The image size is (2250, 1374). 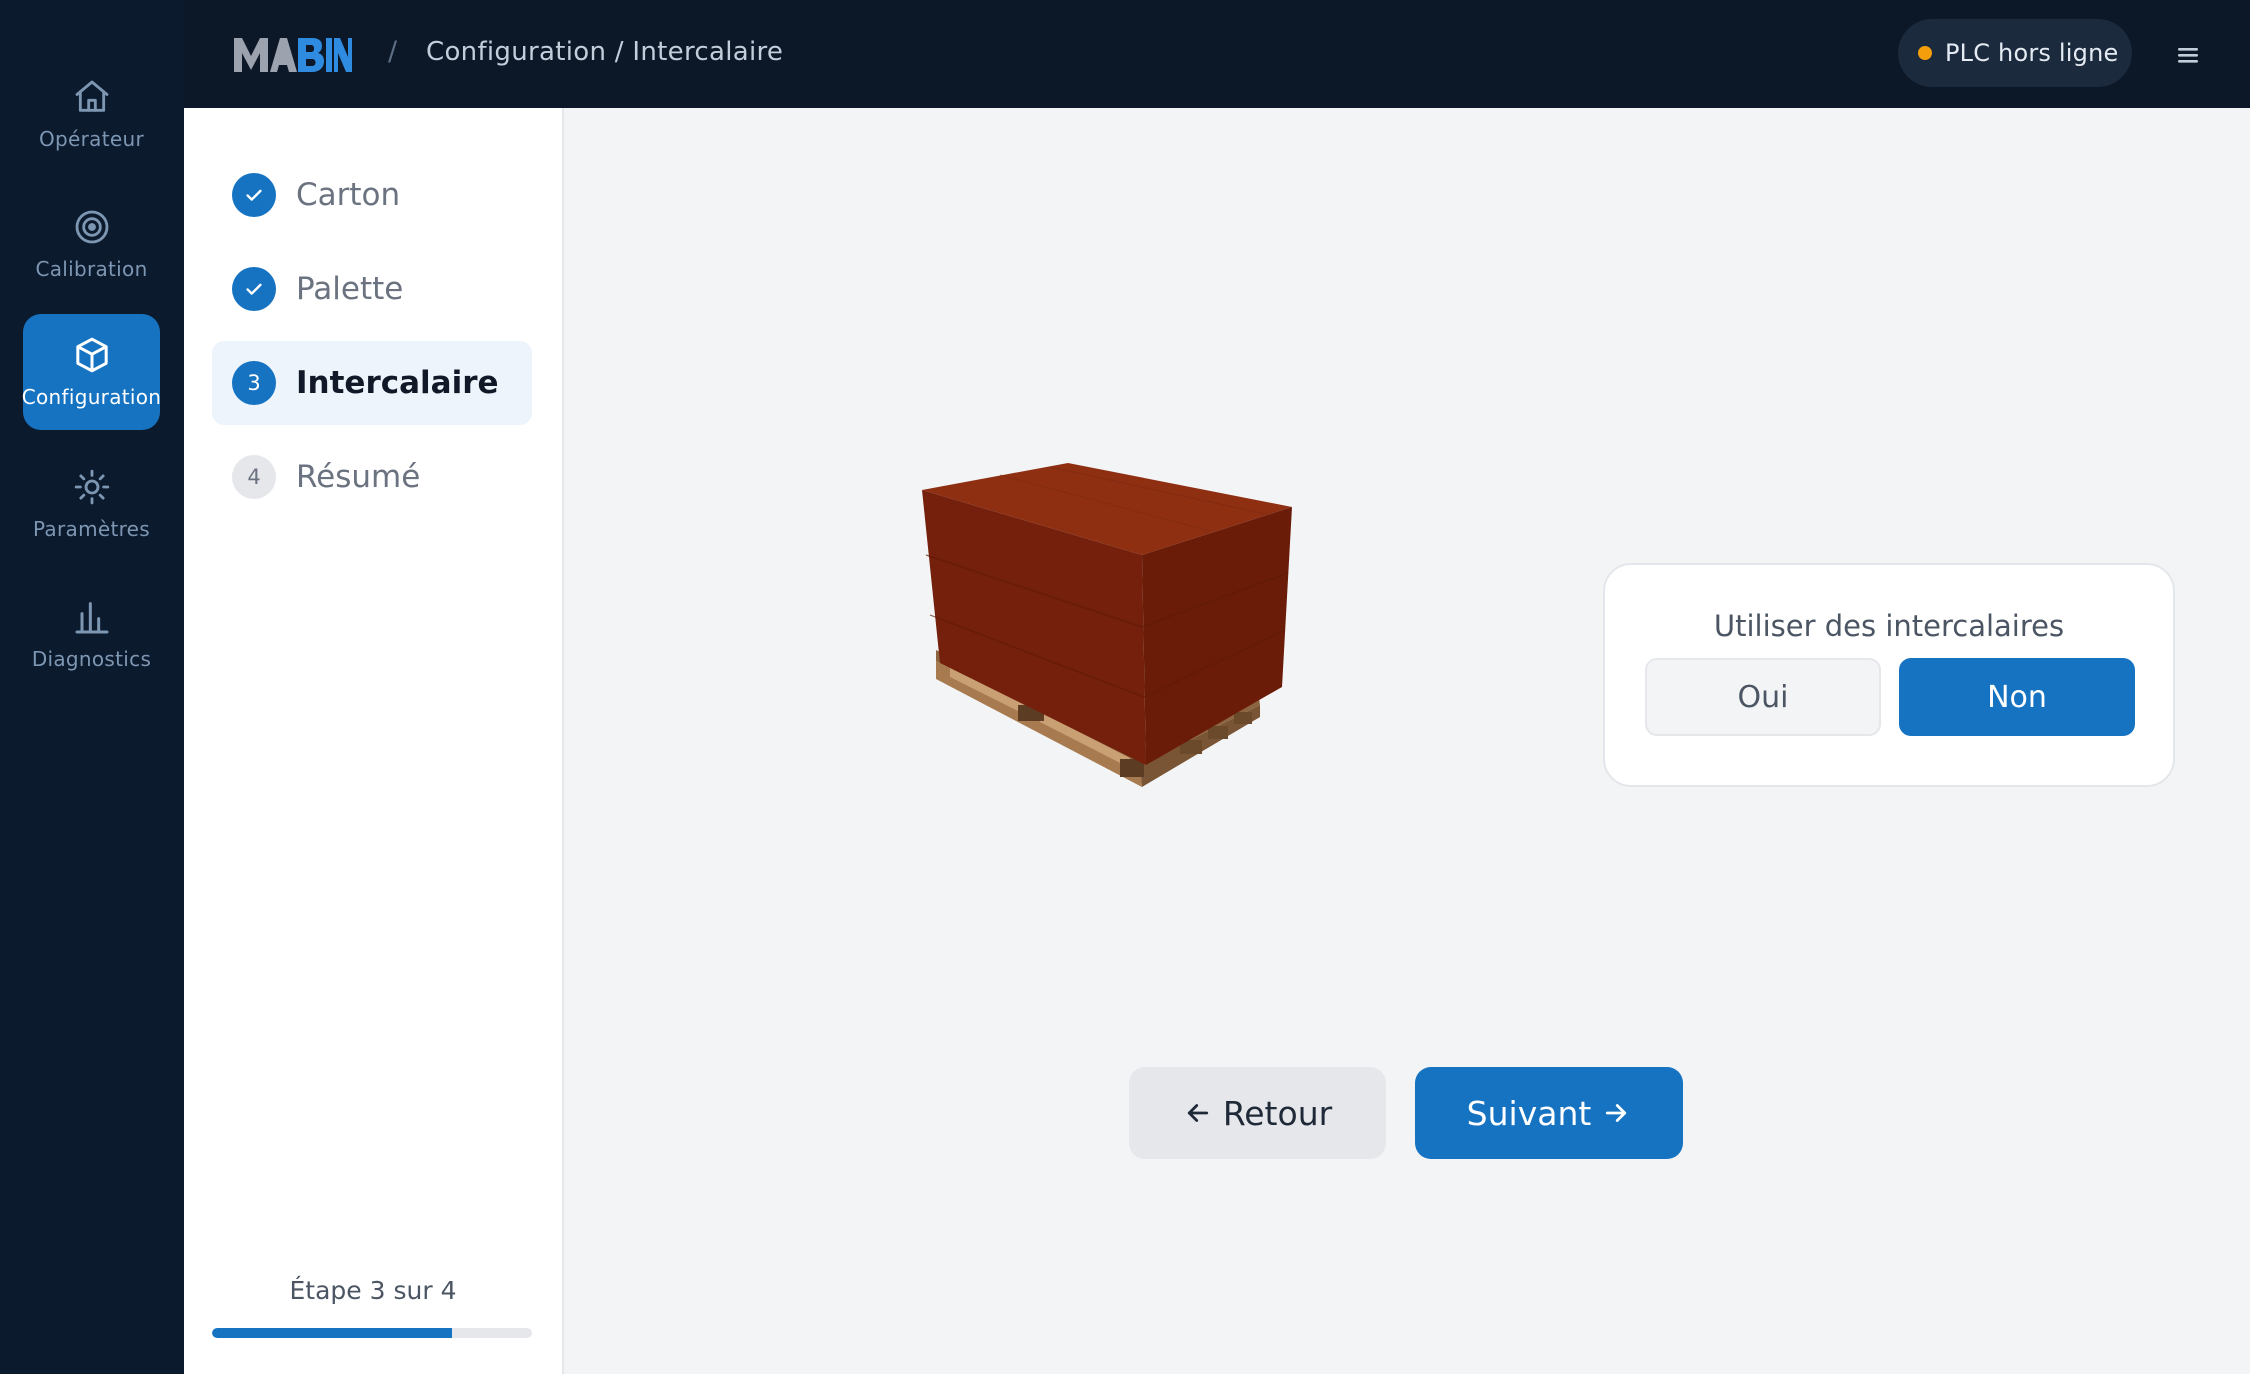 I want to click on back-button: Retour, so click(x=1257, y=1113).